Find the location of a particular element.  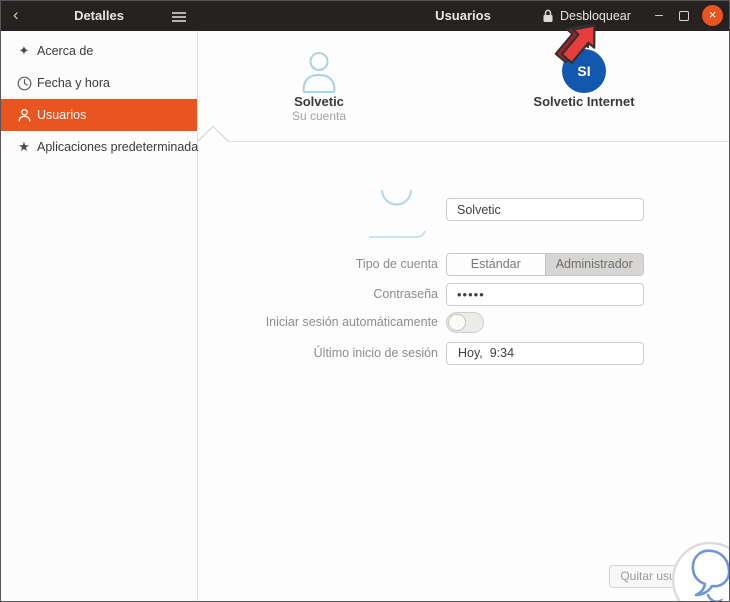

minimize-button: – is located at coordinates (659, 14).